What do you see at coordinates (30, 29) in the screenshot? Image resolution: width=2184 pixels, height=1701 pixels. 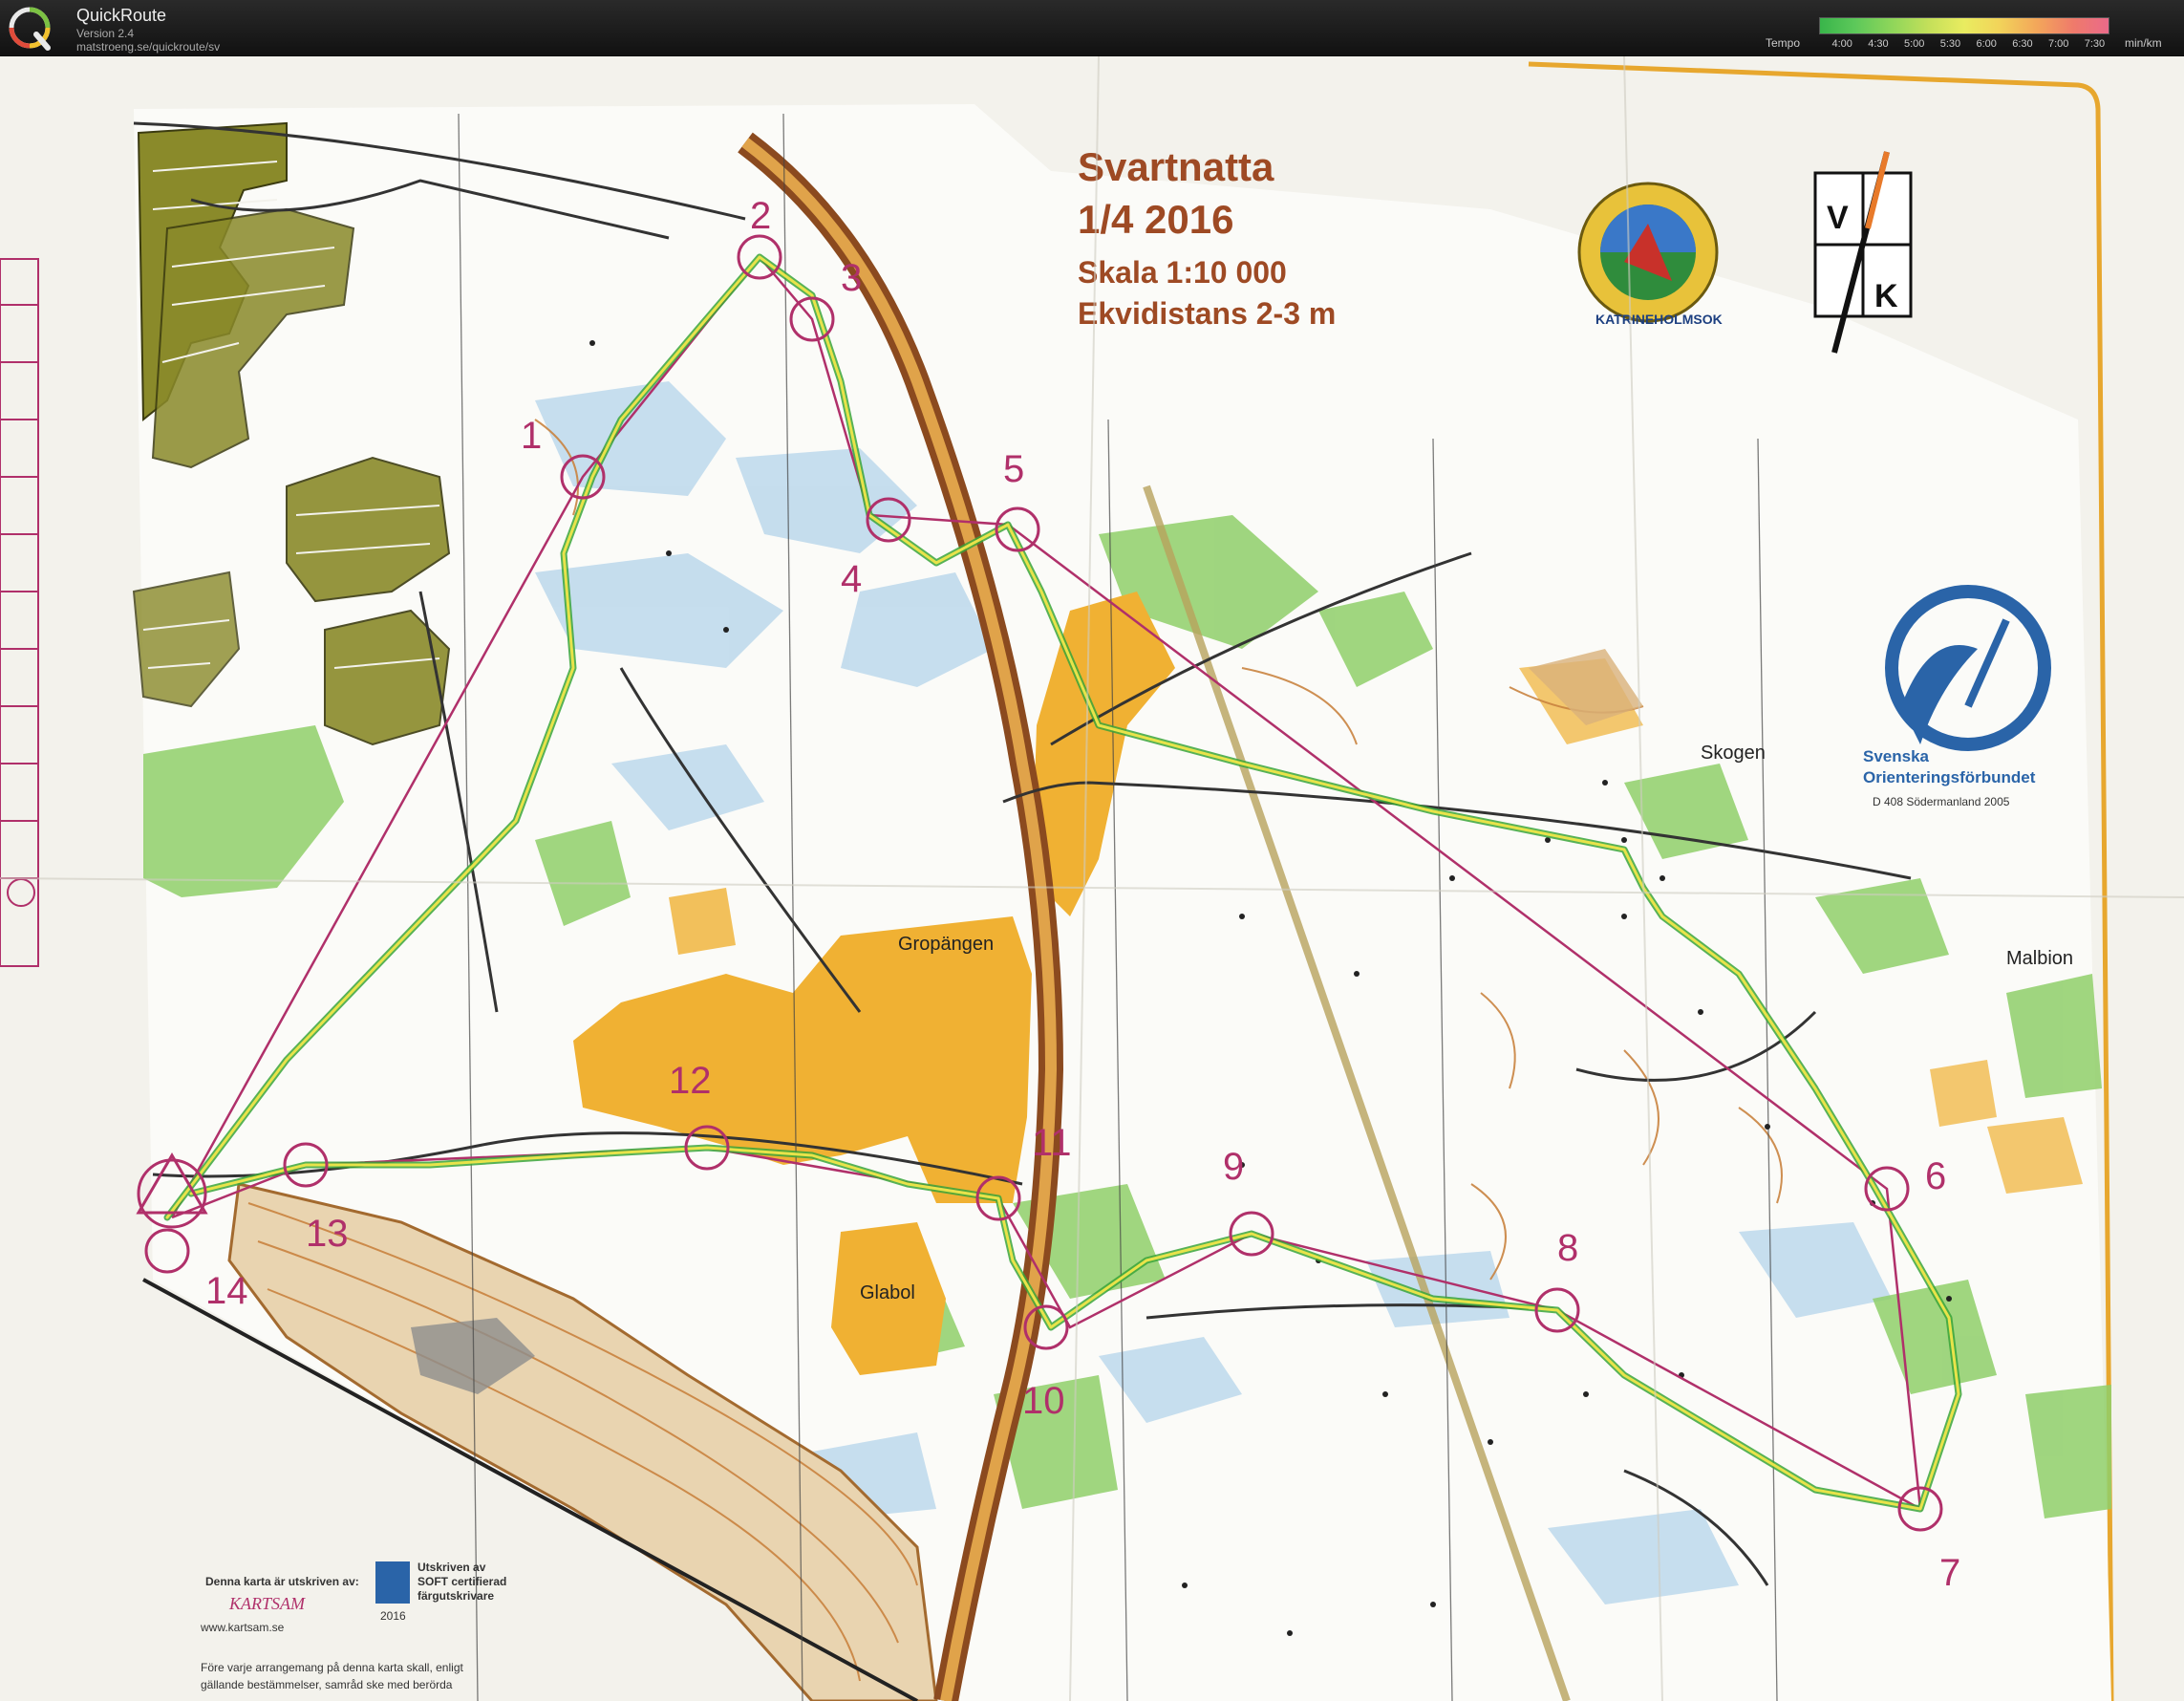 I see `quickroute-logo-icon` at bounding box center [30, 29].